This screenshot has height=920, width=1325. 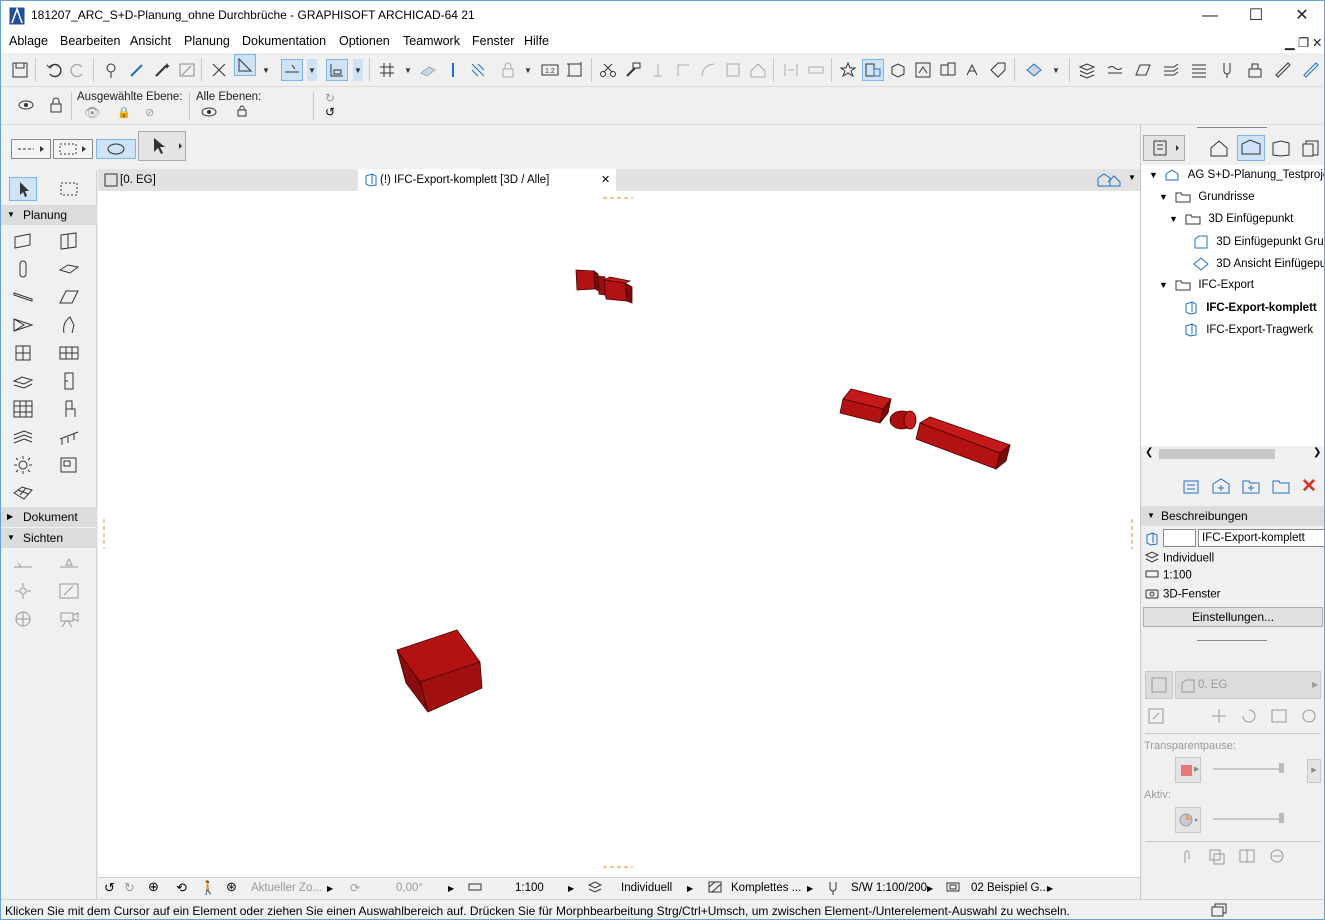 What do you see at coordinates (1290, 42) in the screenshot?
I see `mdi-minimize-icon: ▁` at bounding box center [1290, 42].